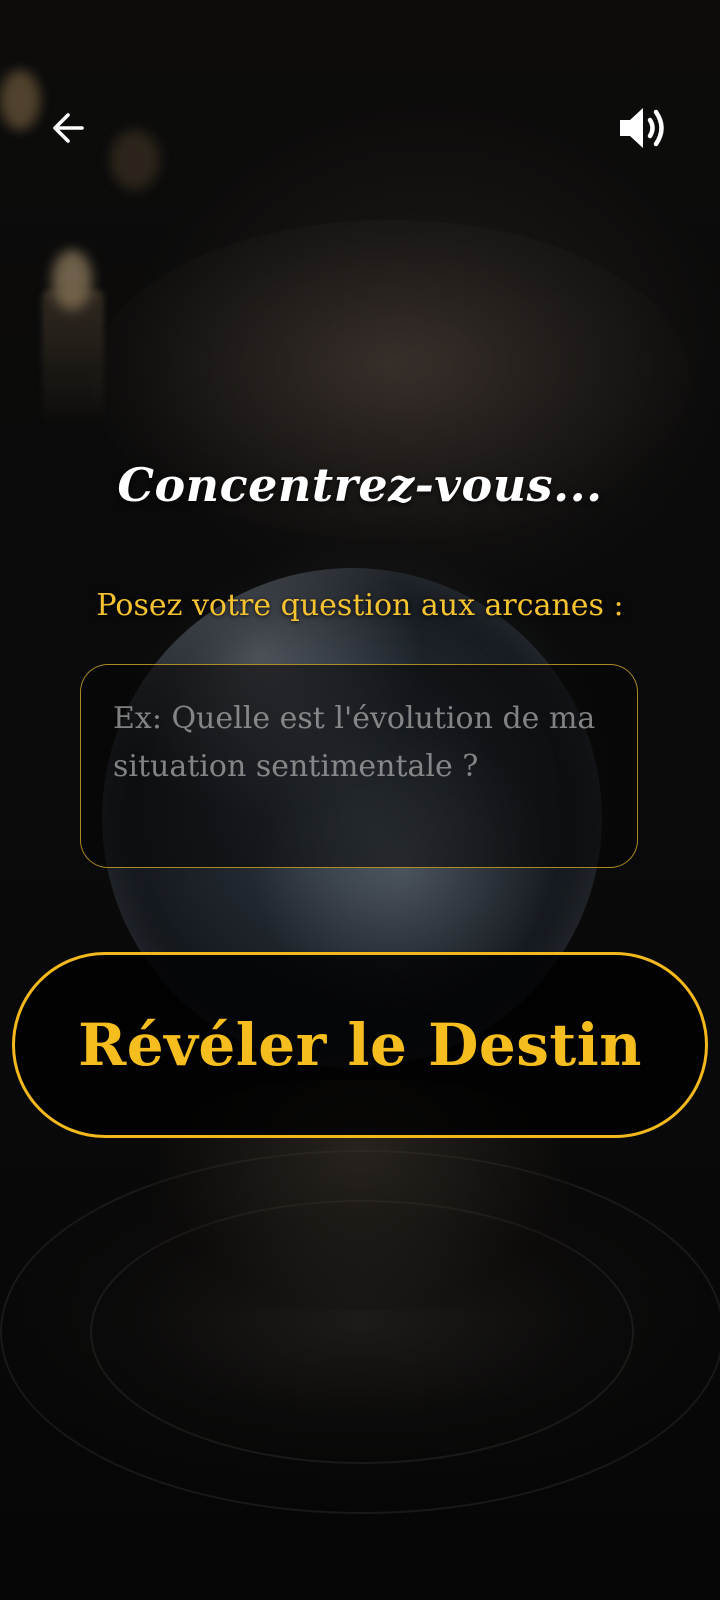 The image size is (720, 1600). I want to click on reveal-destiny-label: Révéler le Destin, so click(360, 1045).